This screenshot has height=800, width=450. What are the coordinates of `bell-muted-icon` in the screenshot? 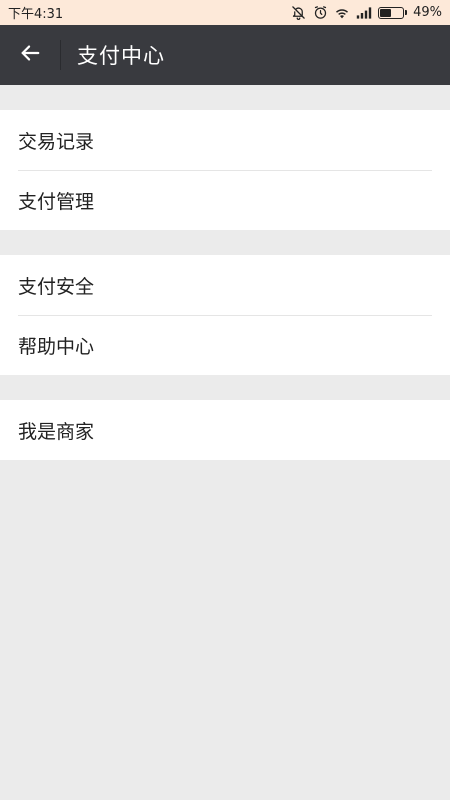 It's located at (298, 13).